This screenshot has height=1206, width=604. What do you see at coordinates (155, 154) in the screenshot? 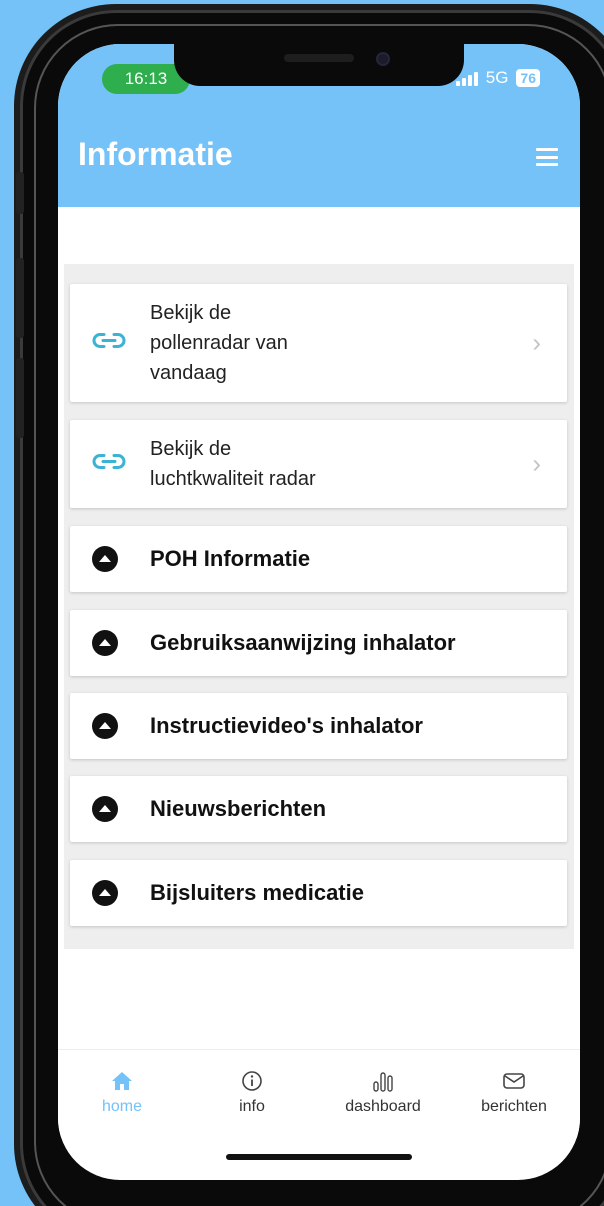
I see `page-title: Informatie` at bounding box center [155, 154].